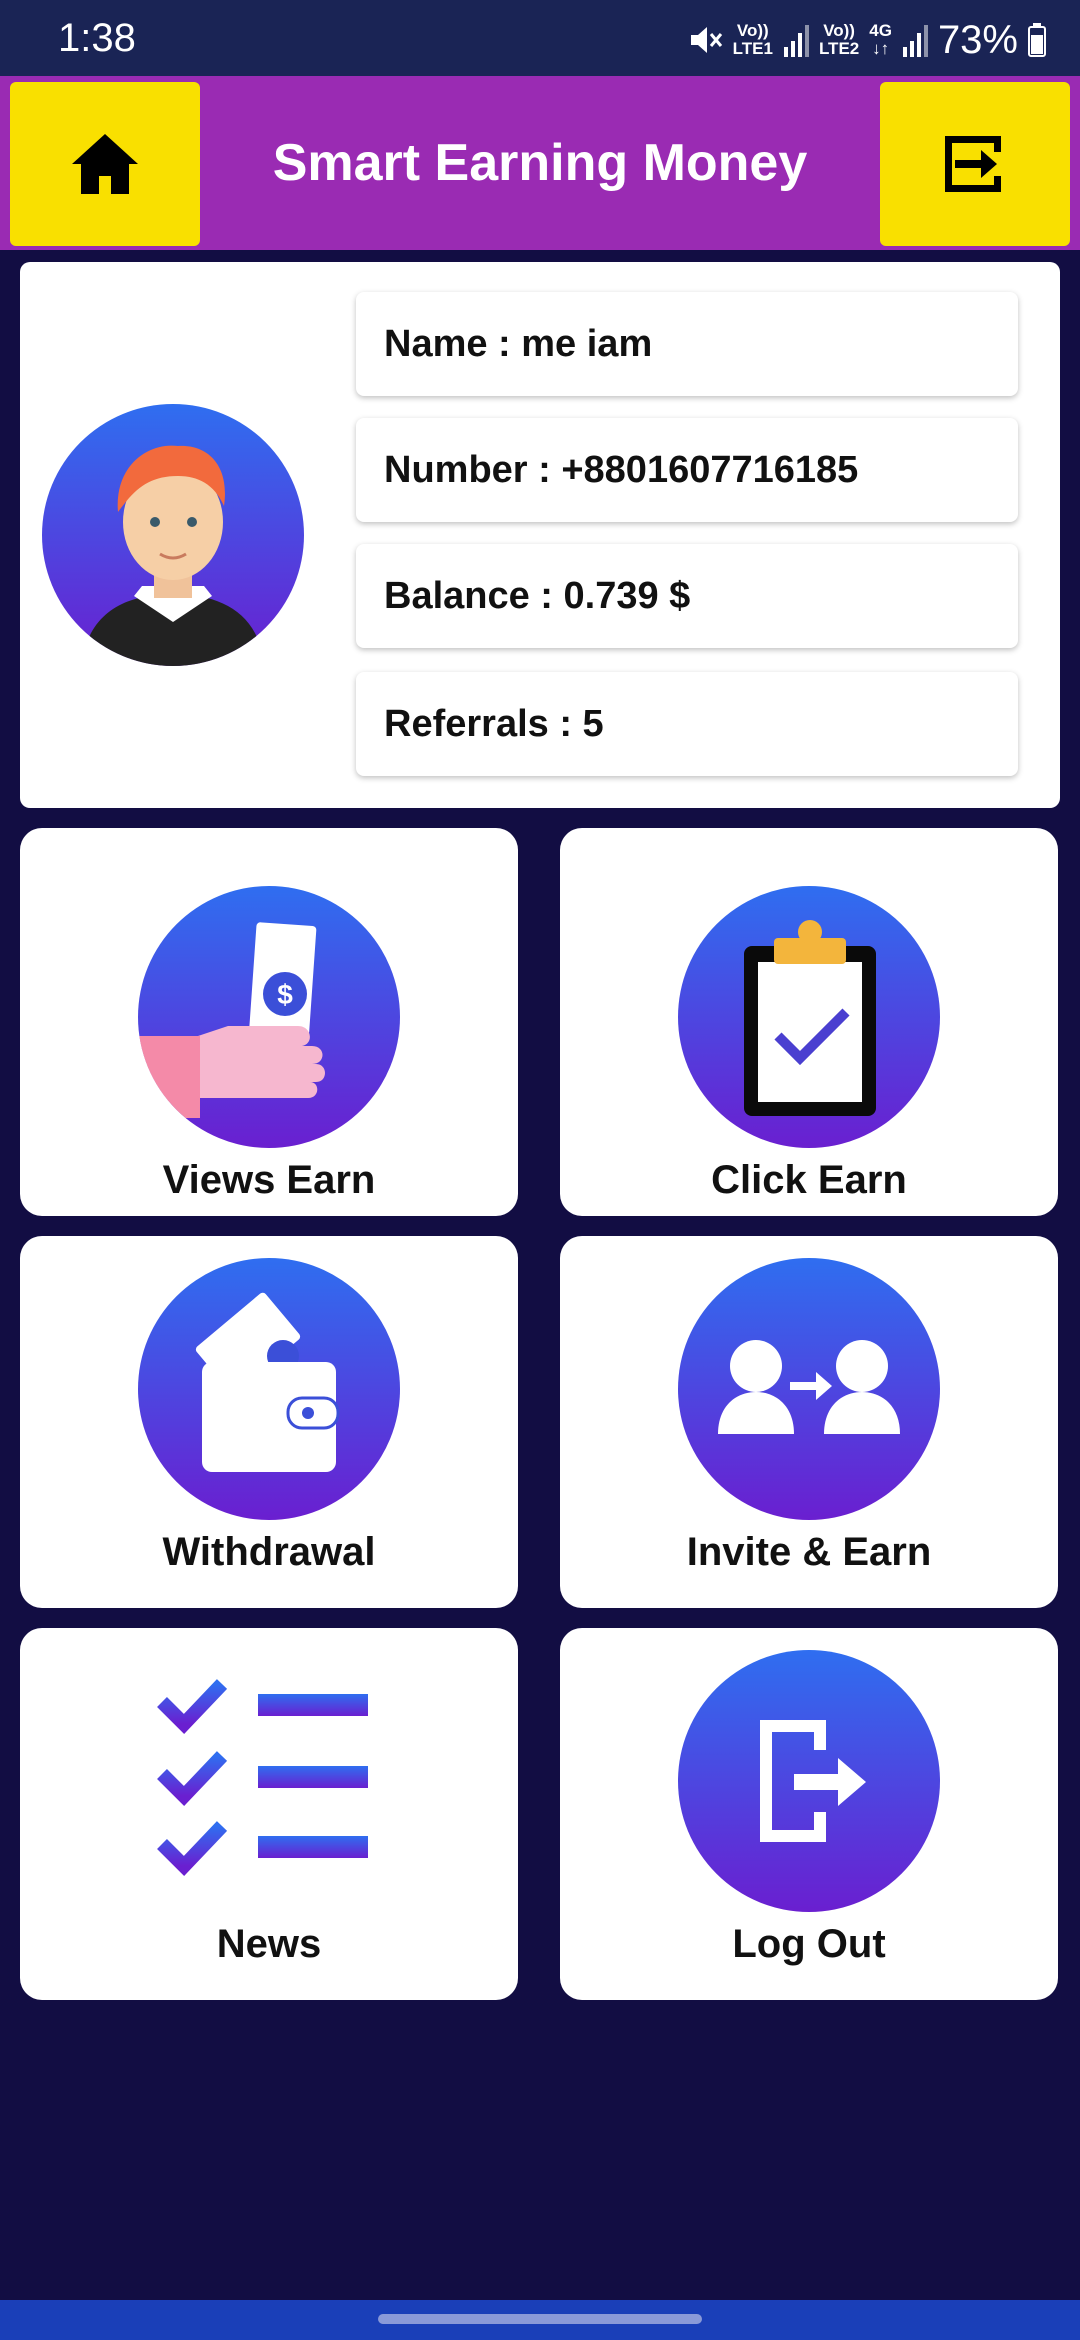  I want to click on wallet-icon, so click(269, 1389).